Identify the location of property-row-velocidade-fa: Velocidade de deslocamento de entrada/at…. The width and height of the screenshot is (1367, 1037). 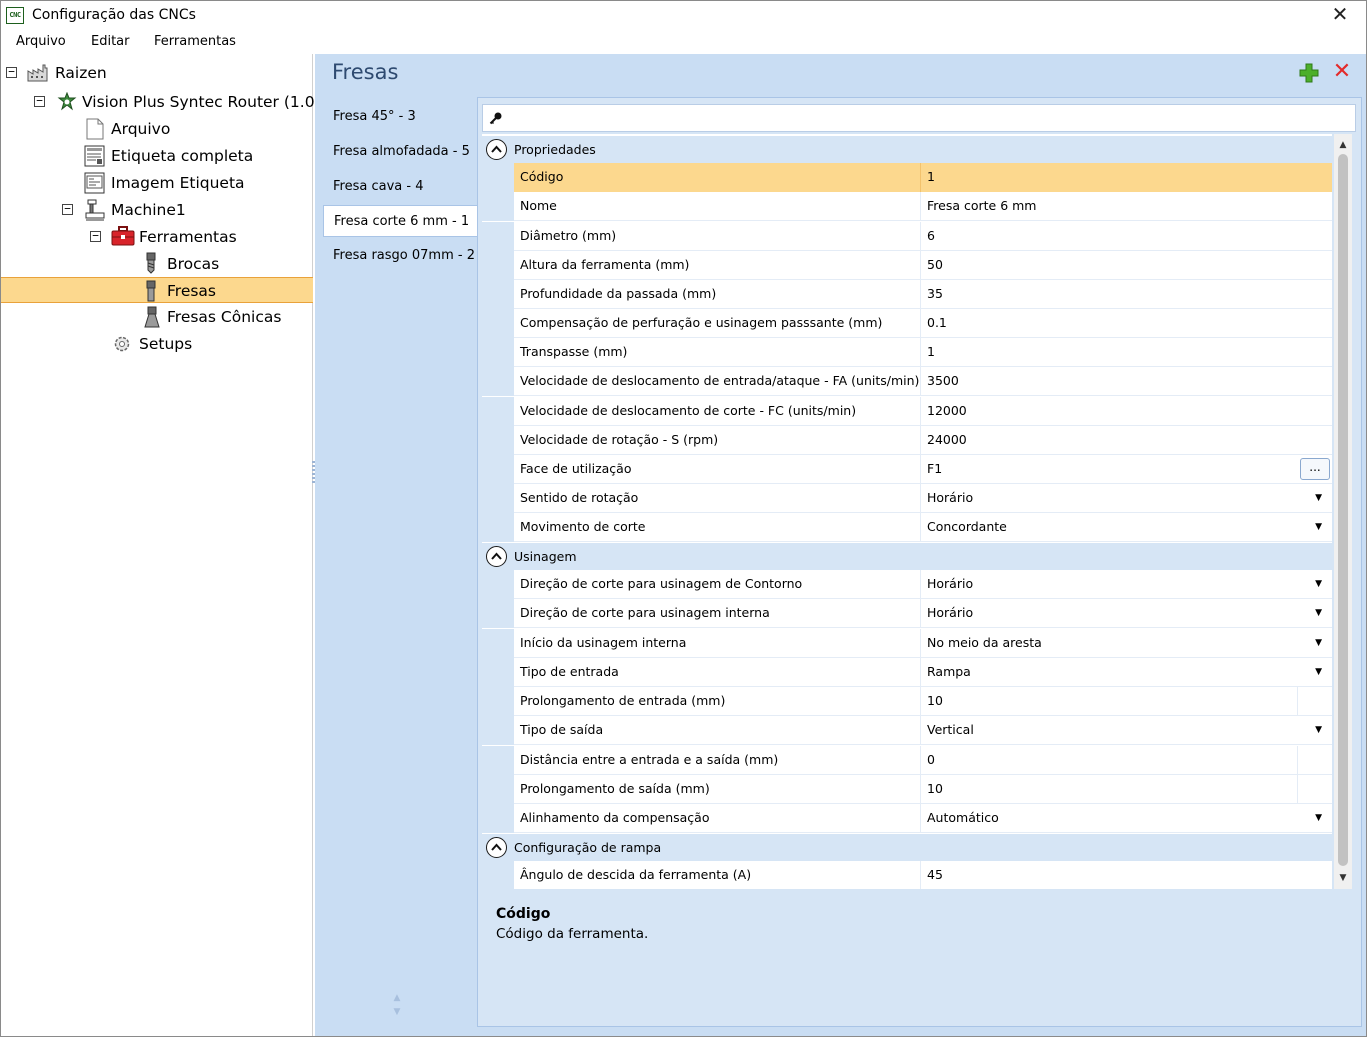
(907, 381).